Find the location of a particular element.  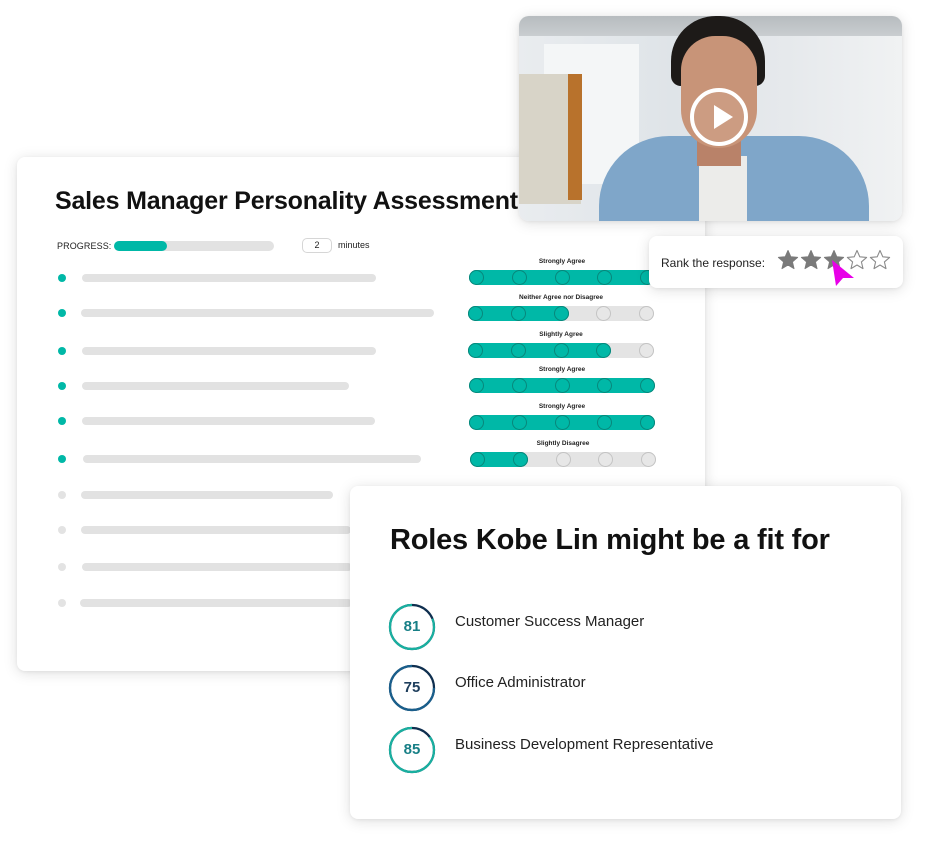

assessment-title: Sales Manager Personality Assessment is located at coordinates (286, 201).